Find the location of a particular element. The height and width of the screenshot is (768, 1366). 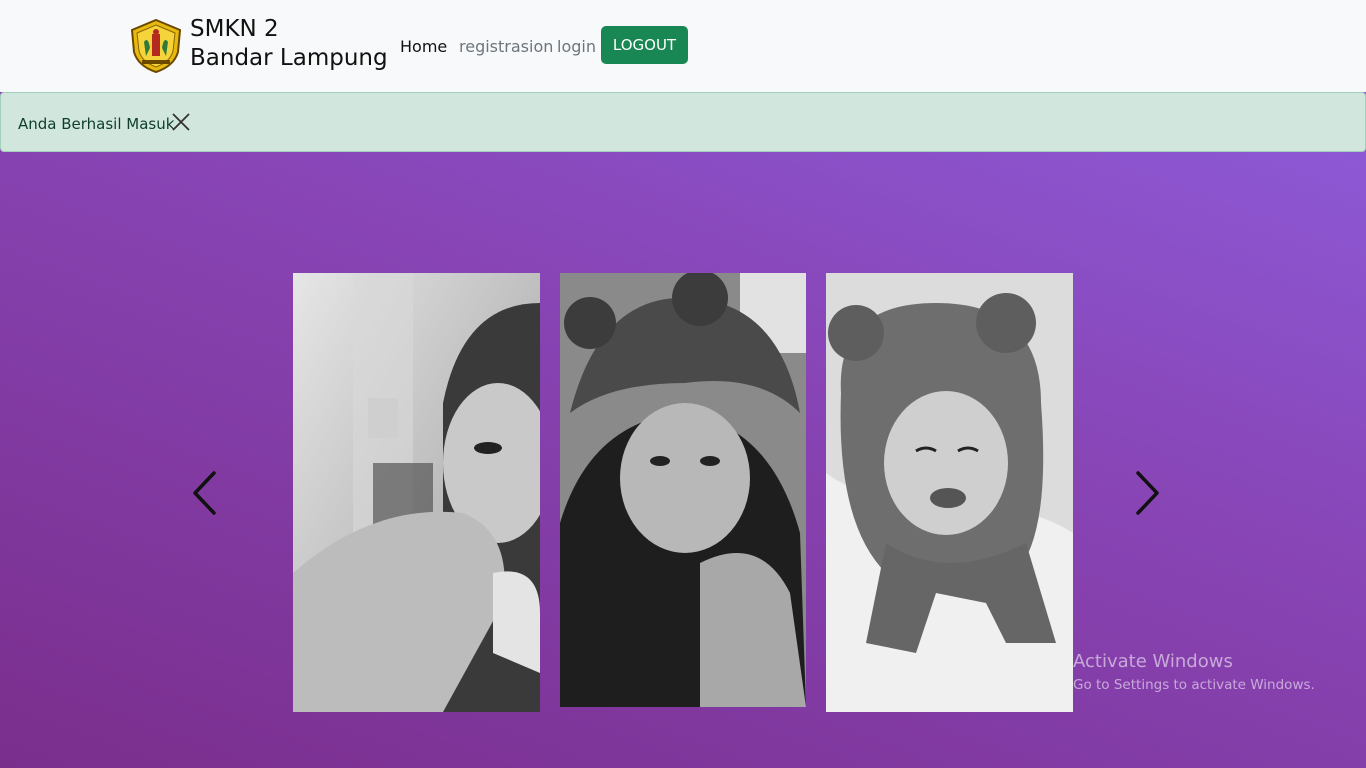

chevron-right-icon is located at coordinates (1147, 493).